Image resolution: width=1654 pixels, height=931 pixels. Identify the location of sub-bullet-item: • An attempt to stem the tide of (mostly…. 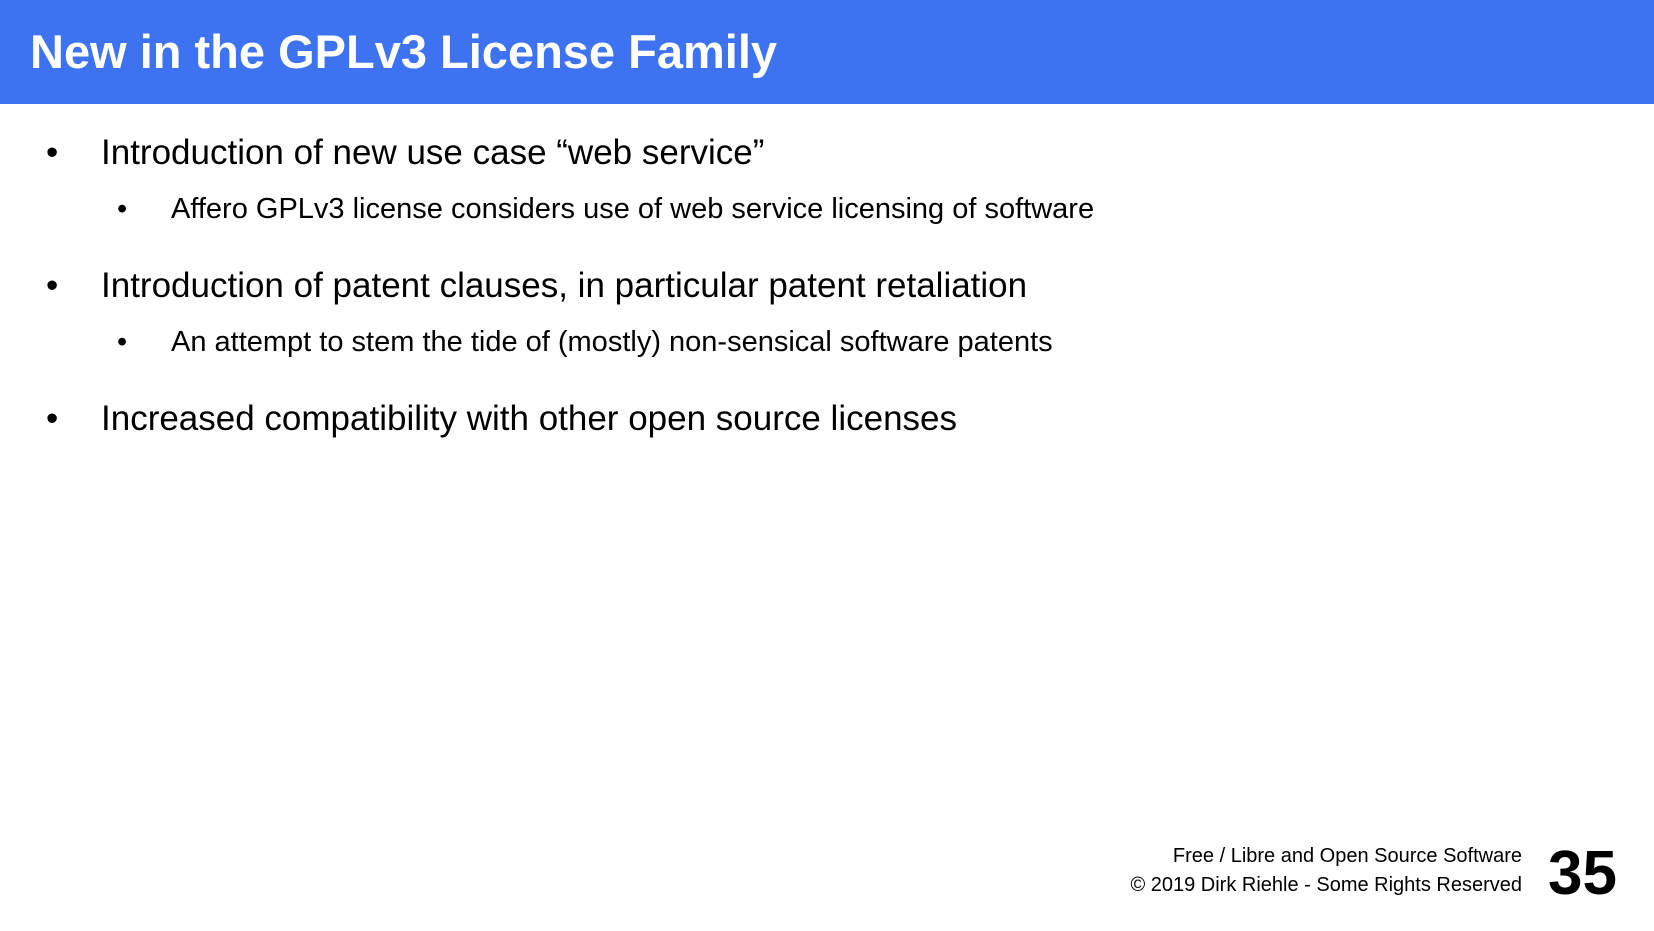
(817, 342).